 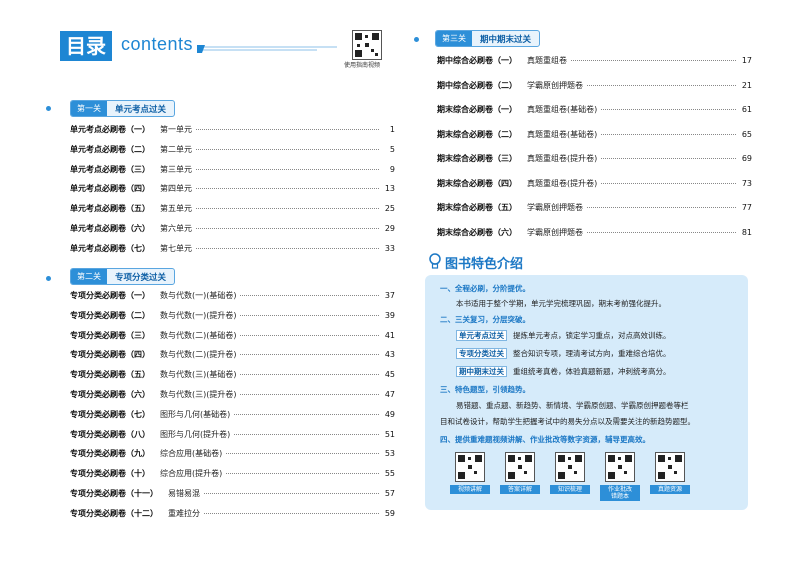 I want to click on resource-qr-item: 答案详解, so click(x=520, y=473).